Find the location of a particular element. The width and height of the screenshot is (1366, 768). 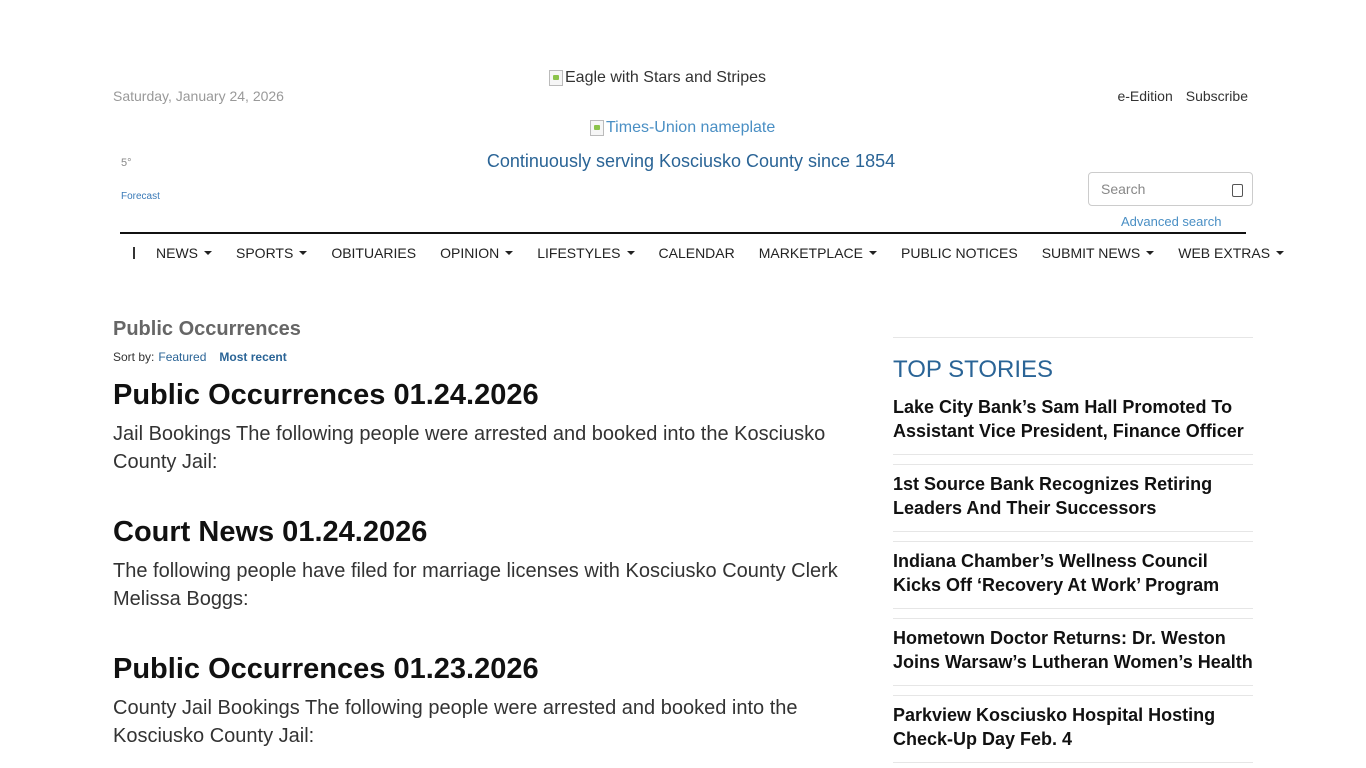

advanced-search-link: Advanced search is located at coordinates (1171, 221).